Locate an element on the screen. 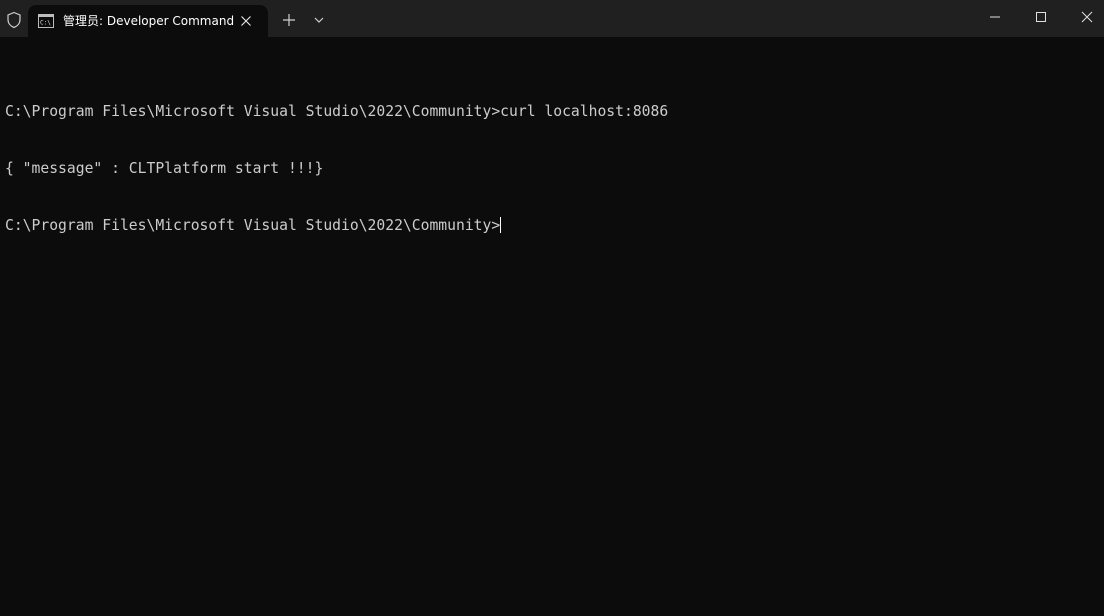 The width and height of the screenshot is (1104, 616). minimize-button is located at coordinates (995, 17).